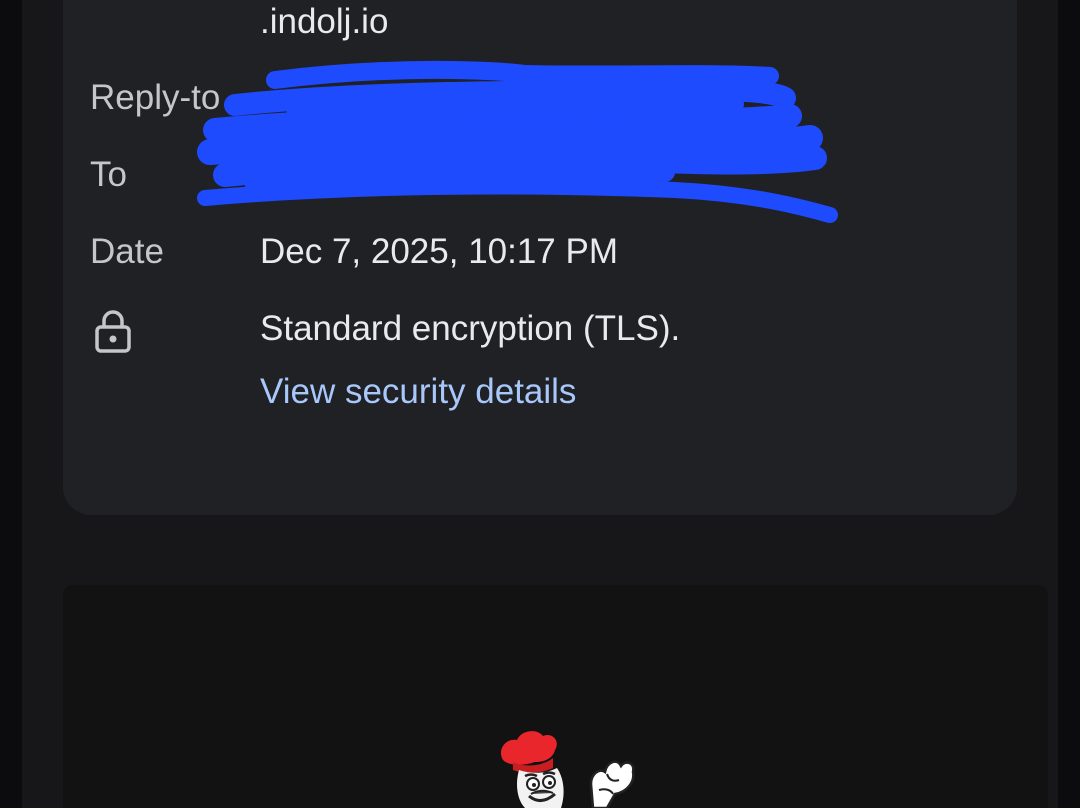 This screenshot has height=808, width=1080. I want to click on chef-mascot-logo, so click(567, 769).